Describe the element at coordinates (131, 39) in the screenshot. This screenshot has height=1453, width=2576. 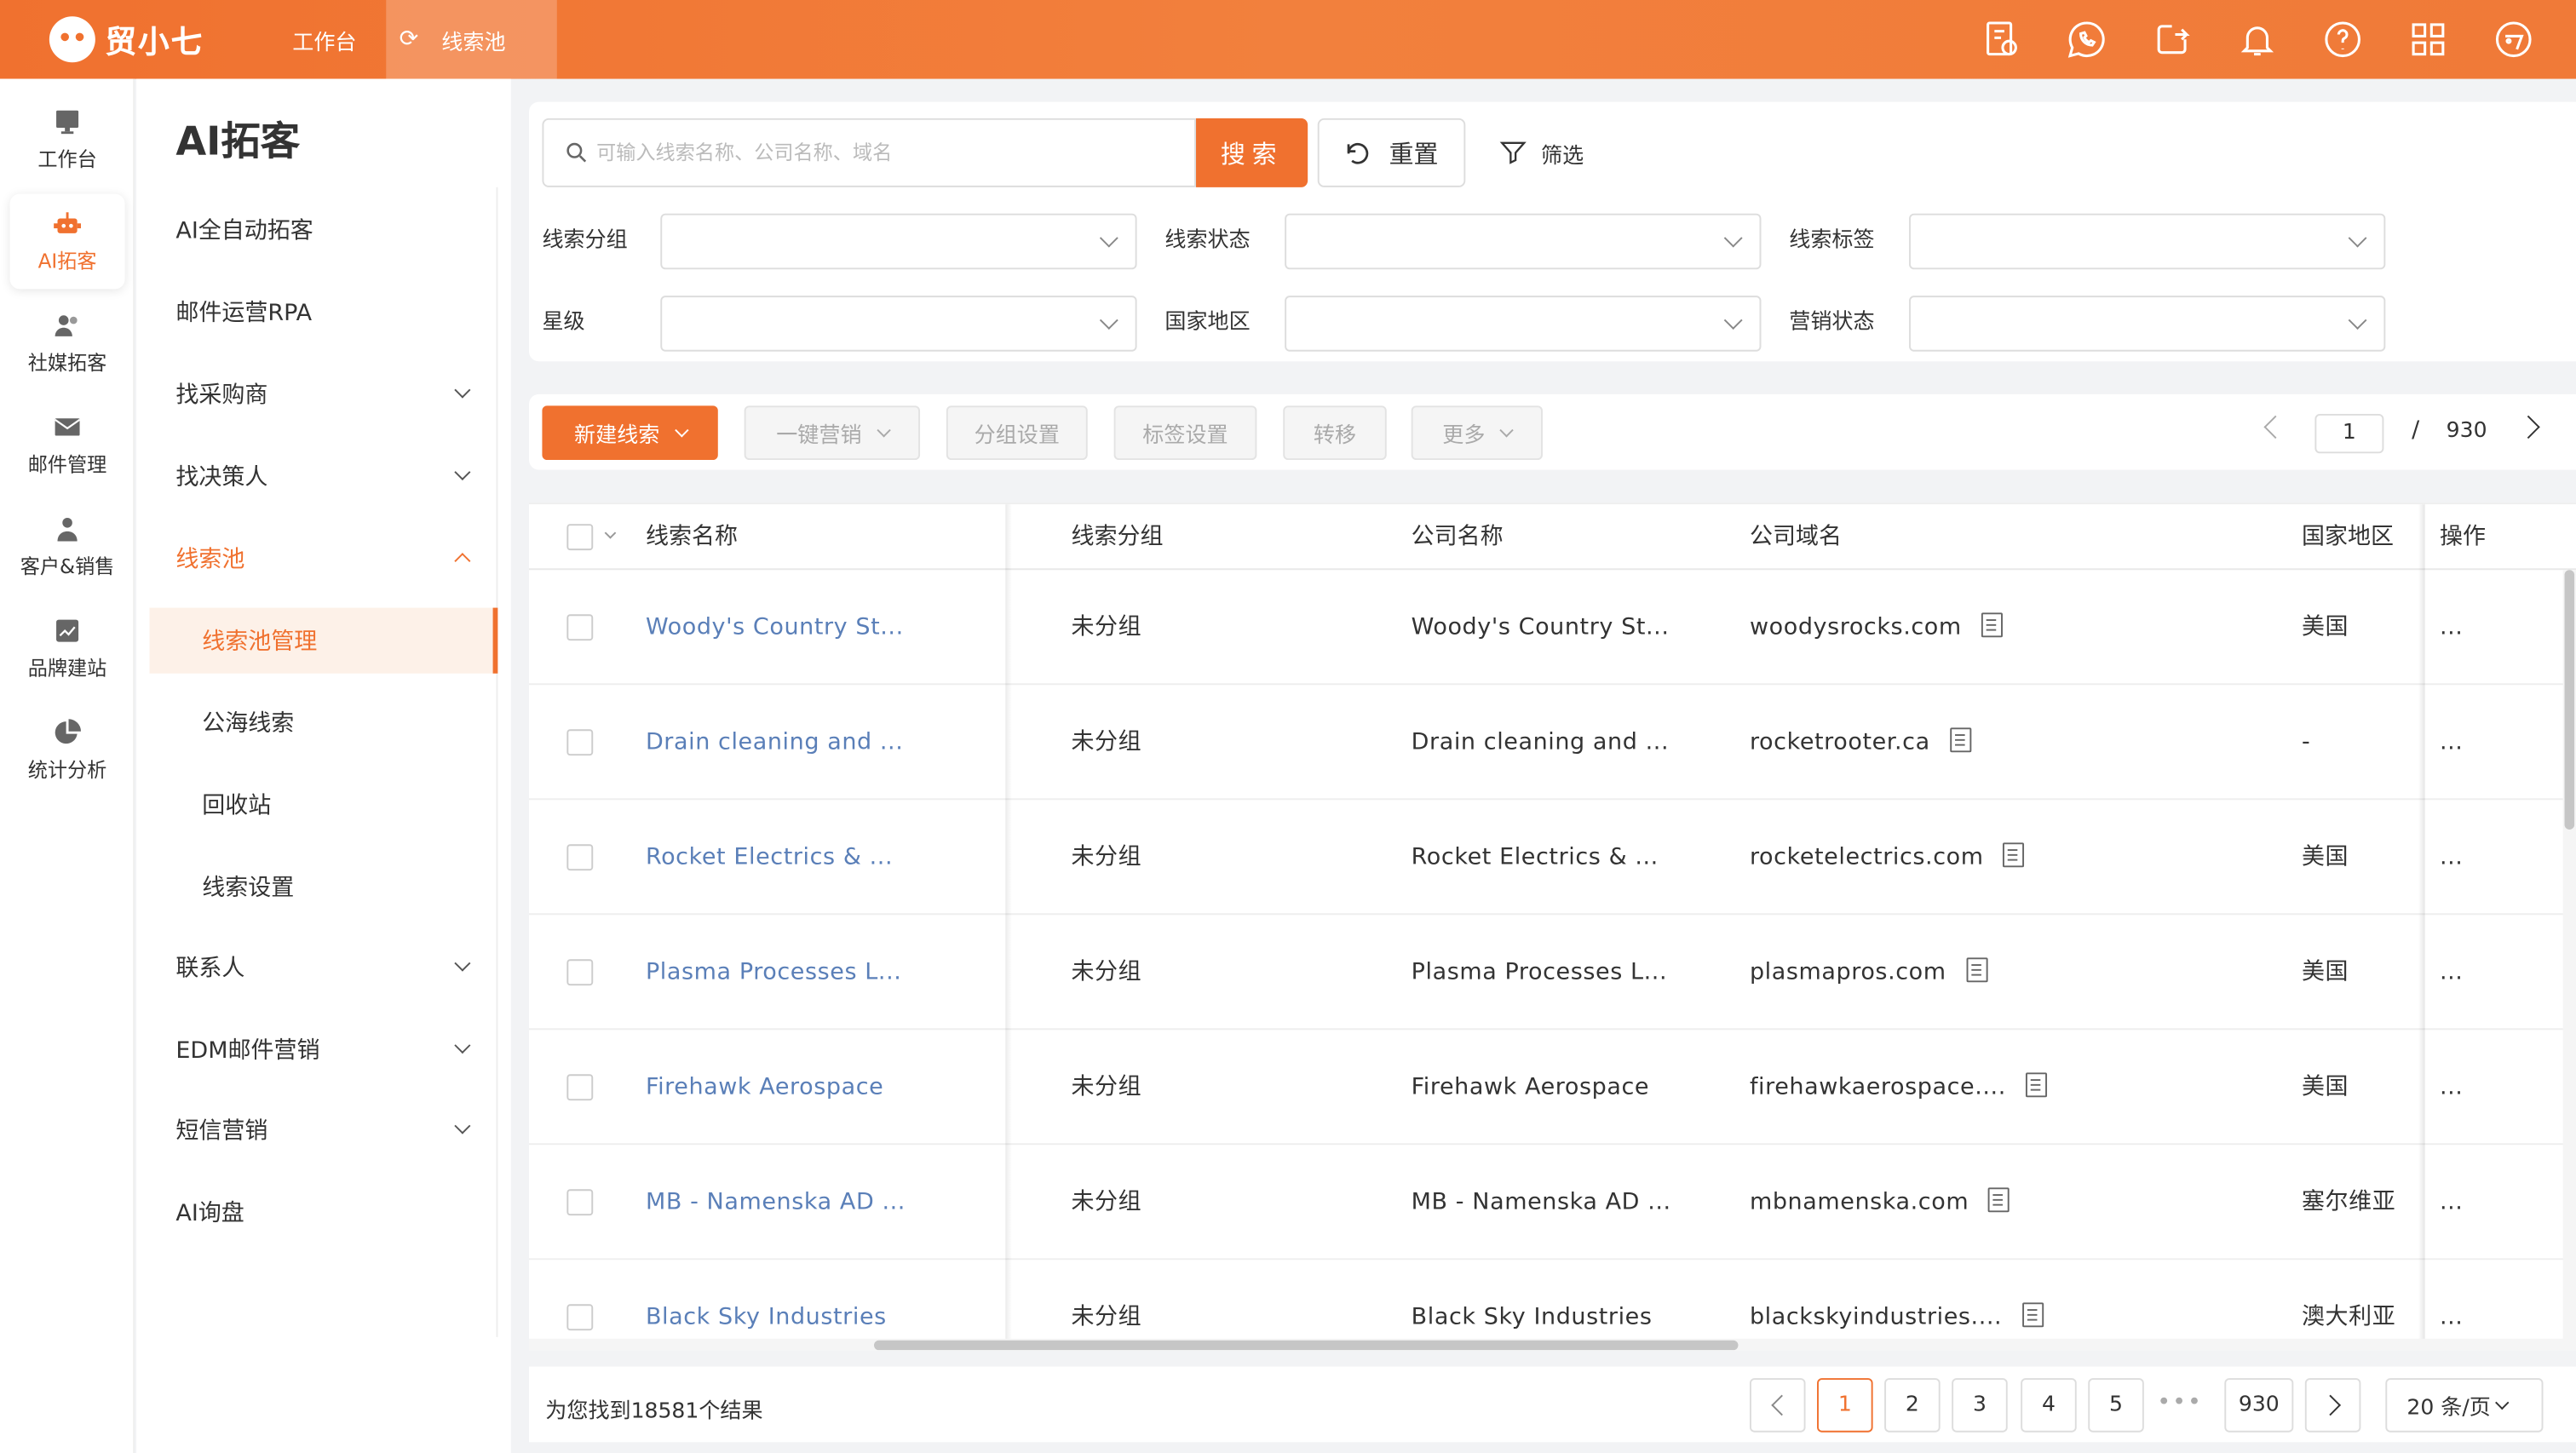
I see `brand: 贸小七` at that location.